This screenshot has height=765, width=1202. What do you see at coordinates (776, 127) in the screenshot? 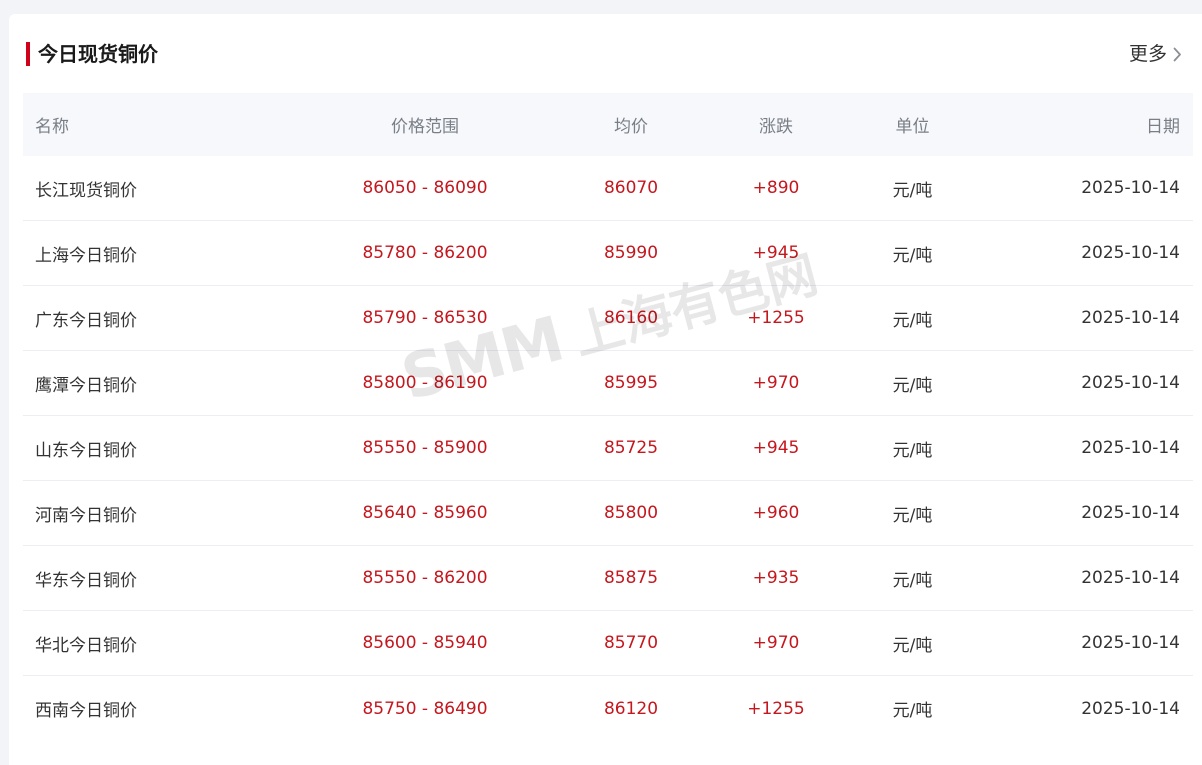
I see `column-header-change: 涨跌` at bounding box center [776, 127].